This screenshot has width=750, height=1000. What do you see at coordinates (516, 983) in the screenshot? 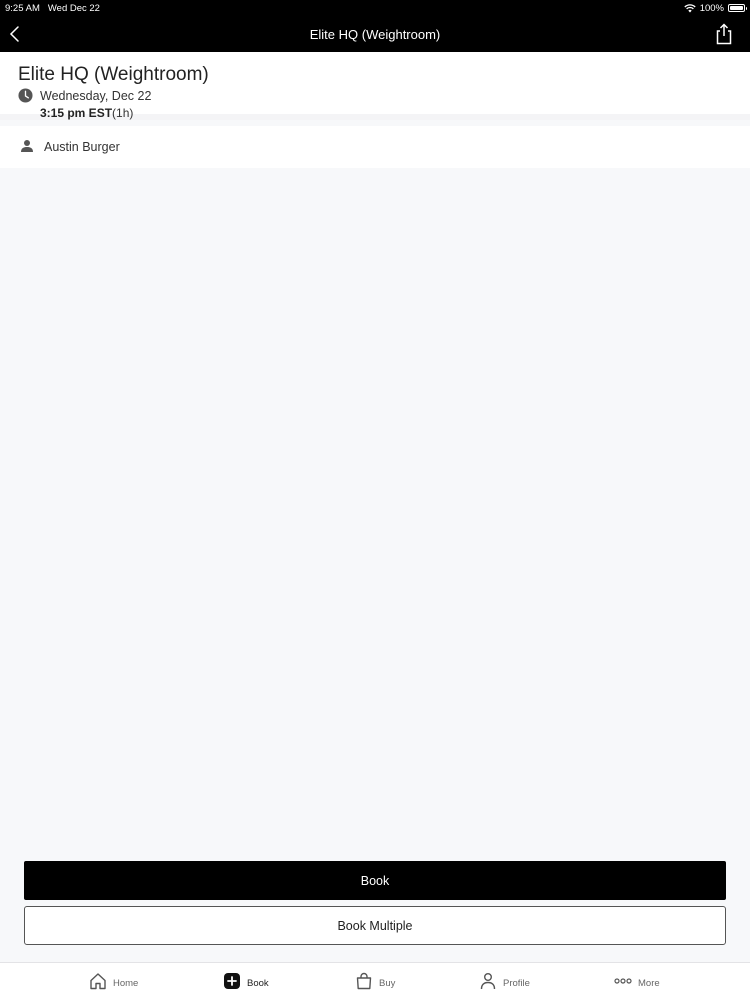
I see `tab-profile-label: Profile` at bounding box center [516, 983].